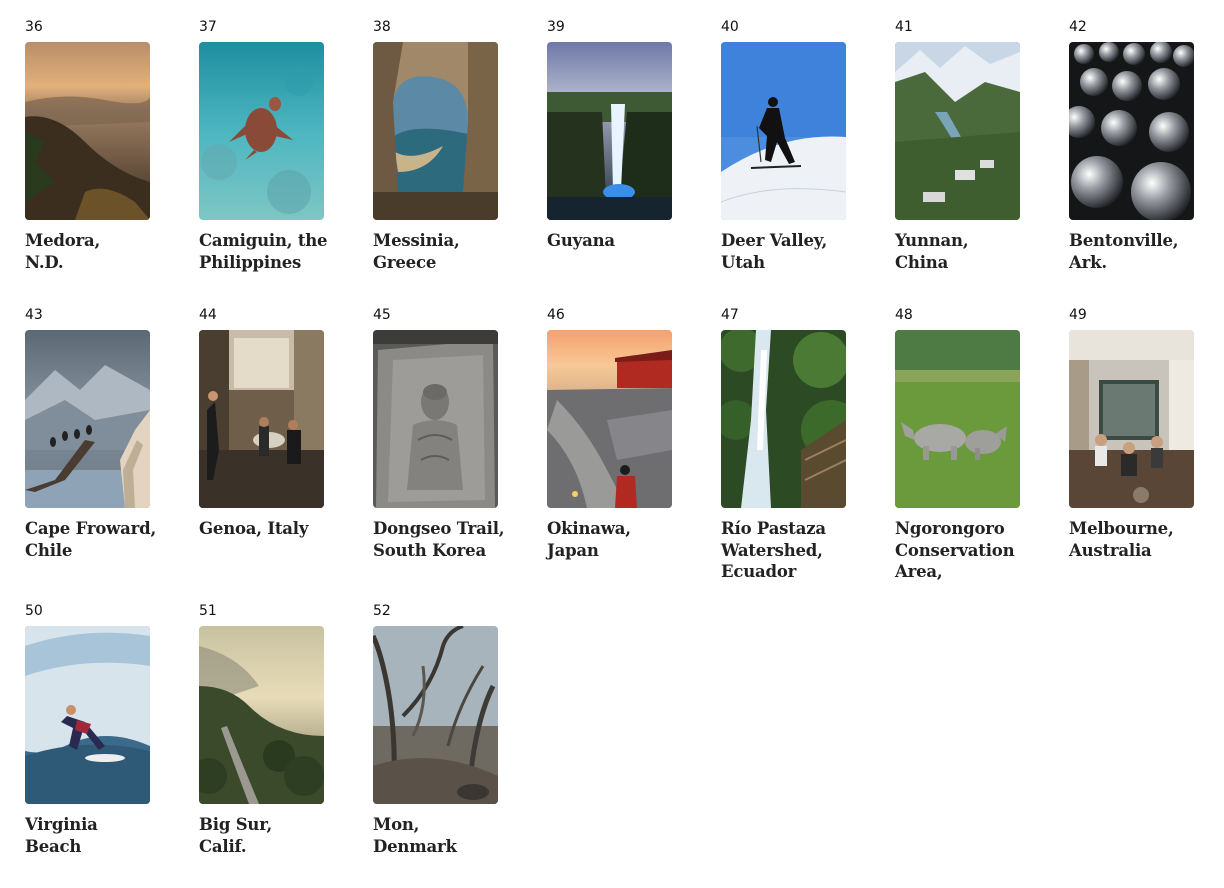 The height and width of the screenshot is (888, 1224). I want to click on destination-name: Deer Valley, Utah, so click(774, 251).